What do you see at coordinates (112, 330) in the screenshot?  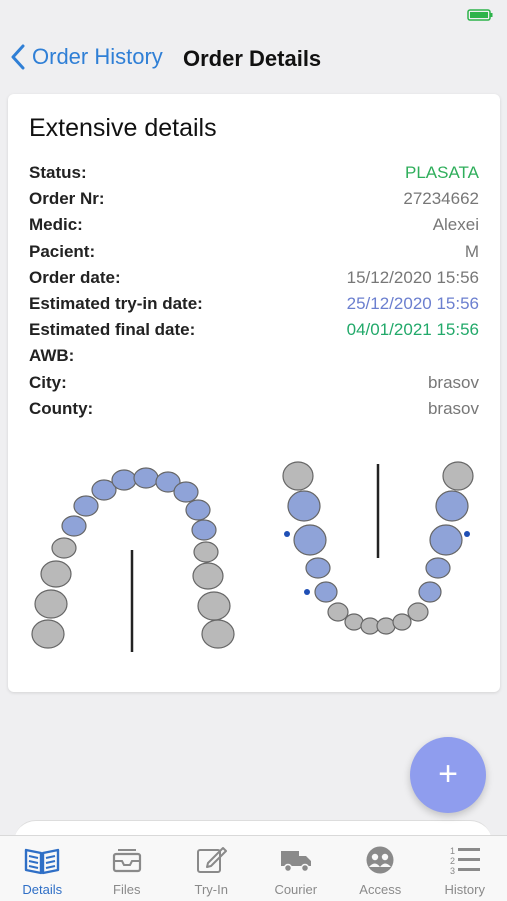 I see `final-date-label: Estimated final date:` at bounding box center [112, 330].